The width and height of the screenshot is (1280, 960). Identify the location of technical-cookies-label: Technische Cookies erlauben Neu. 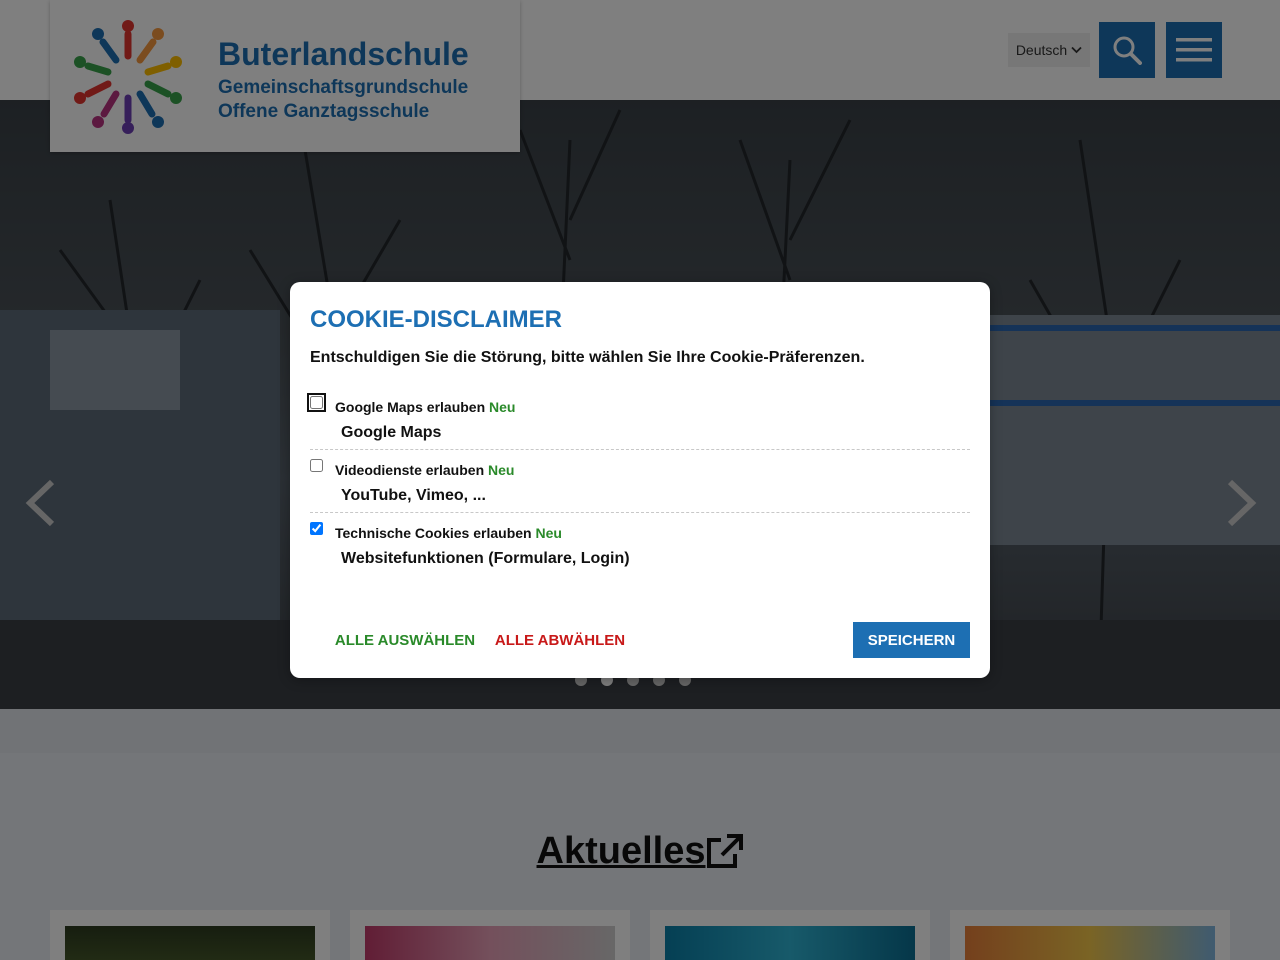
(448, 533).